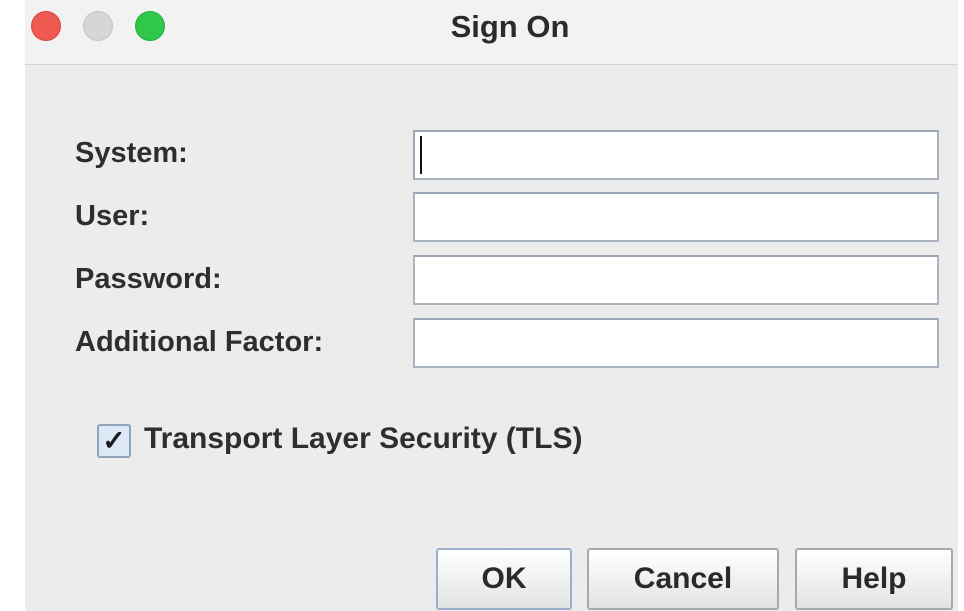 Image resolution: width=964 pixels, height=611 pixels. Describe the element at coordinates (148, 279) in the screenshot. I see `password-label: Password:` at that location.